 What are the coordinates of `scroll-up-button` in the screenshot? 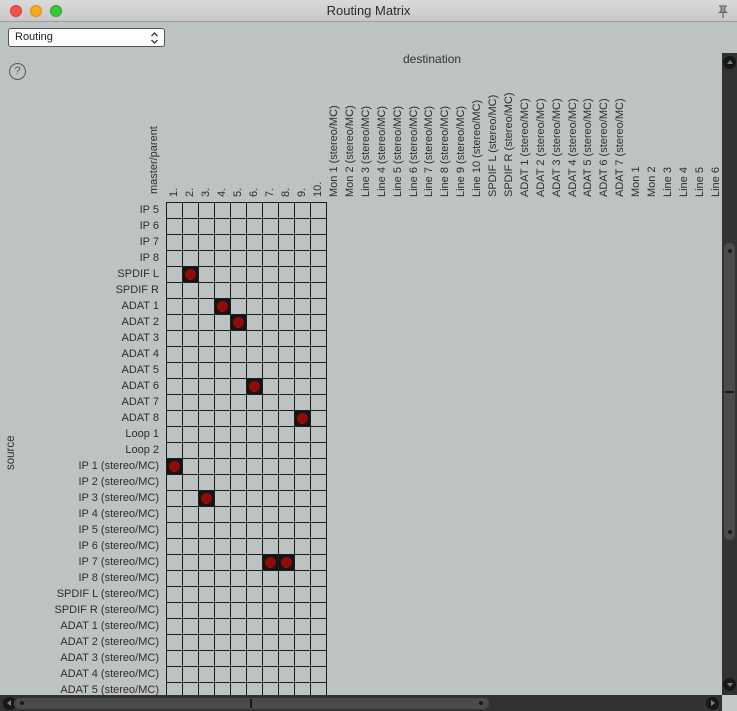 It's located at (729, 62).